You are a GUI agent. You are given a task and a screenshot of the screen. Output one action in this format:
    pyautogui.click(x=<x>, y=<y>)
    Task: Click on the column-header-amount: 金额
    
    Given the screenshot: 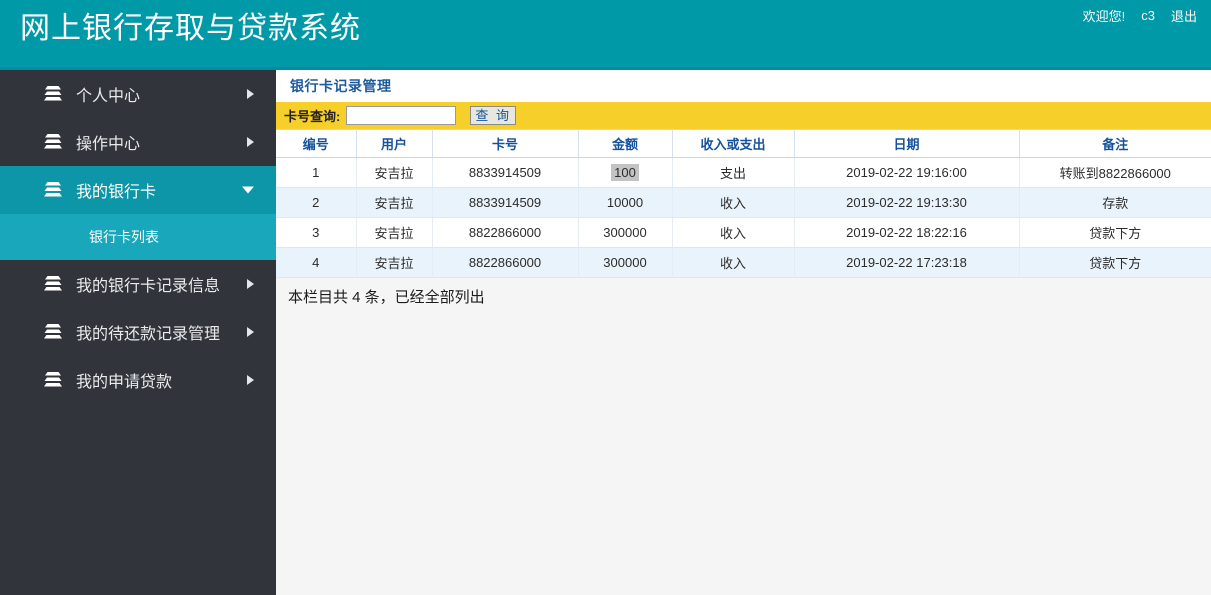 What is the action you would take?
    pyautogui.click(x=625, y=143)
    